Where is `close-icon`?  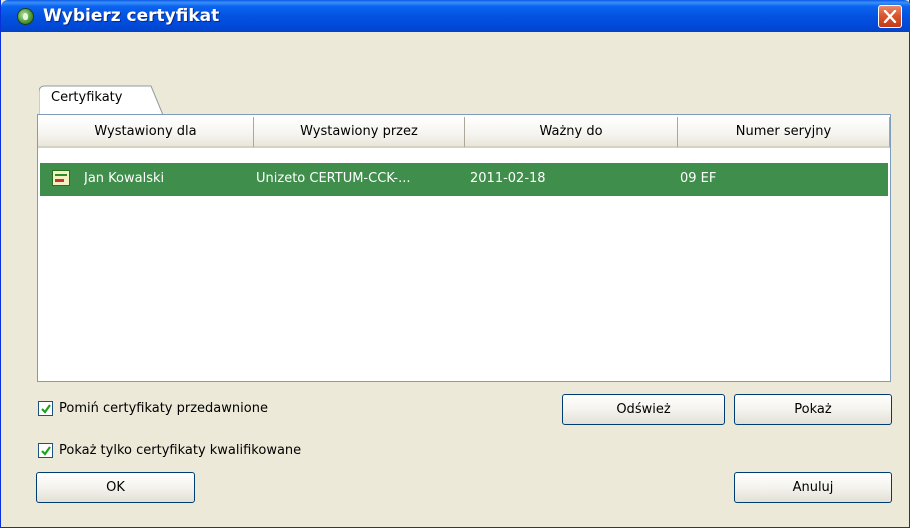
close-icon is located at coordinates (890, 16).